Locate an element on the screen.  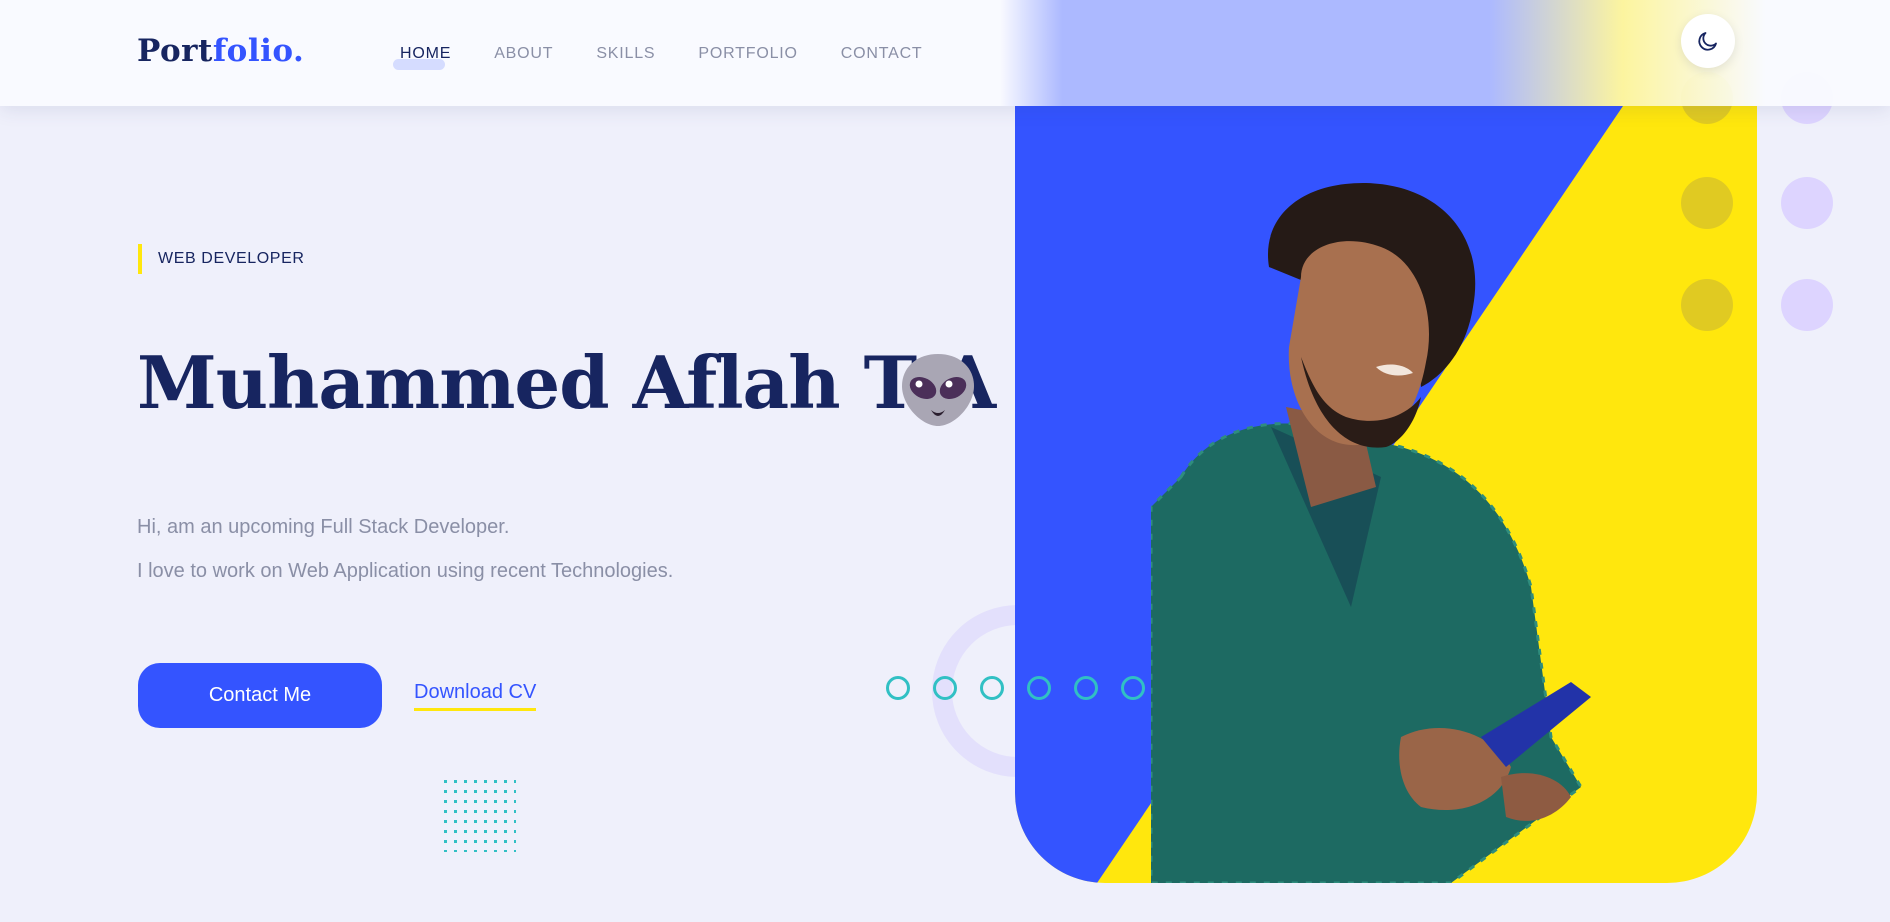
ring-row-decoration is located at coordinates (1027, 688).